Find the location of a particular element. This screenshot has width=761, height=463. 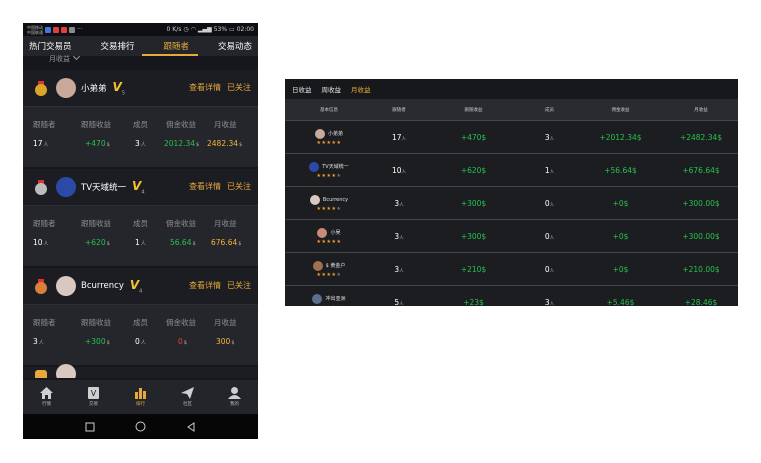

nav-label: 我的 is located at coordinates (234, 404).